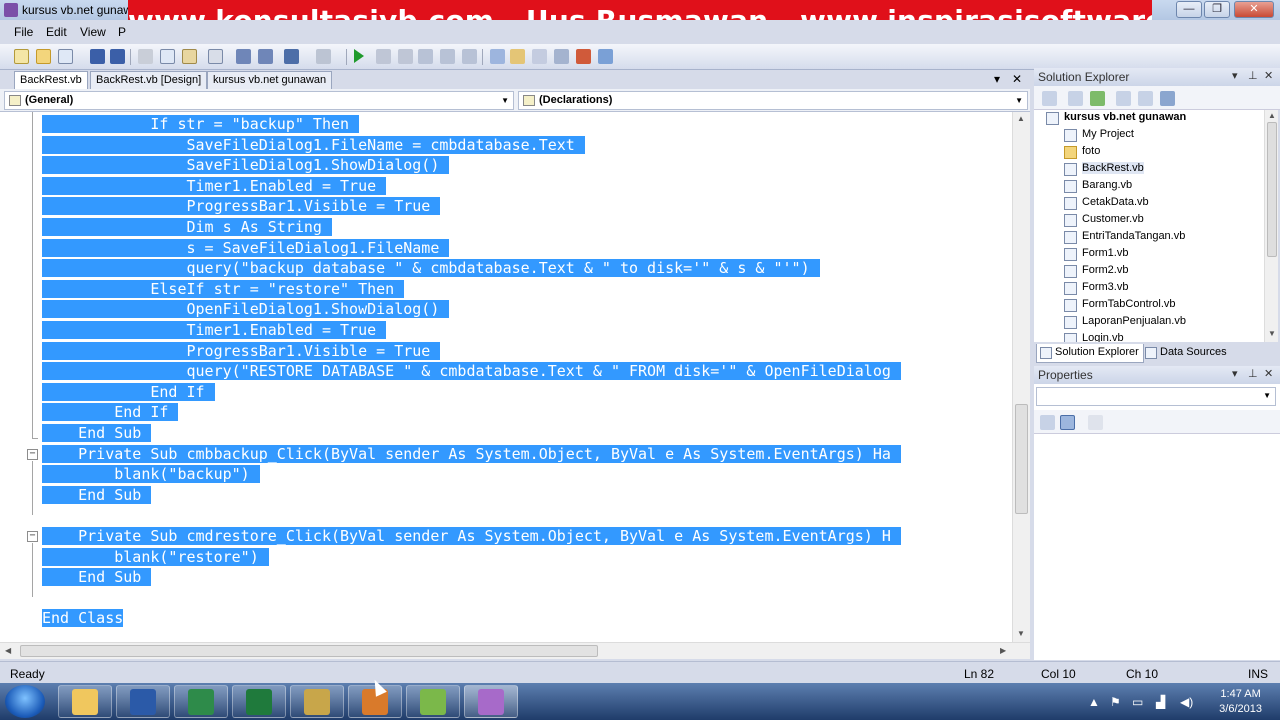 This screenshot has width=1280, height=720. What do you see at coordinates (1137, 702) in the screenshot?
I see `monitor-icon: ▭` at bounding box center [1137, 702].